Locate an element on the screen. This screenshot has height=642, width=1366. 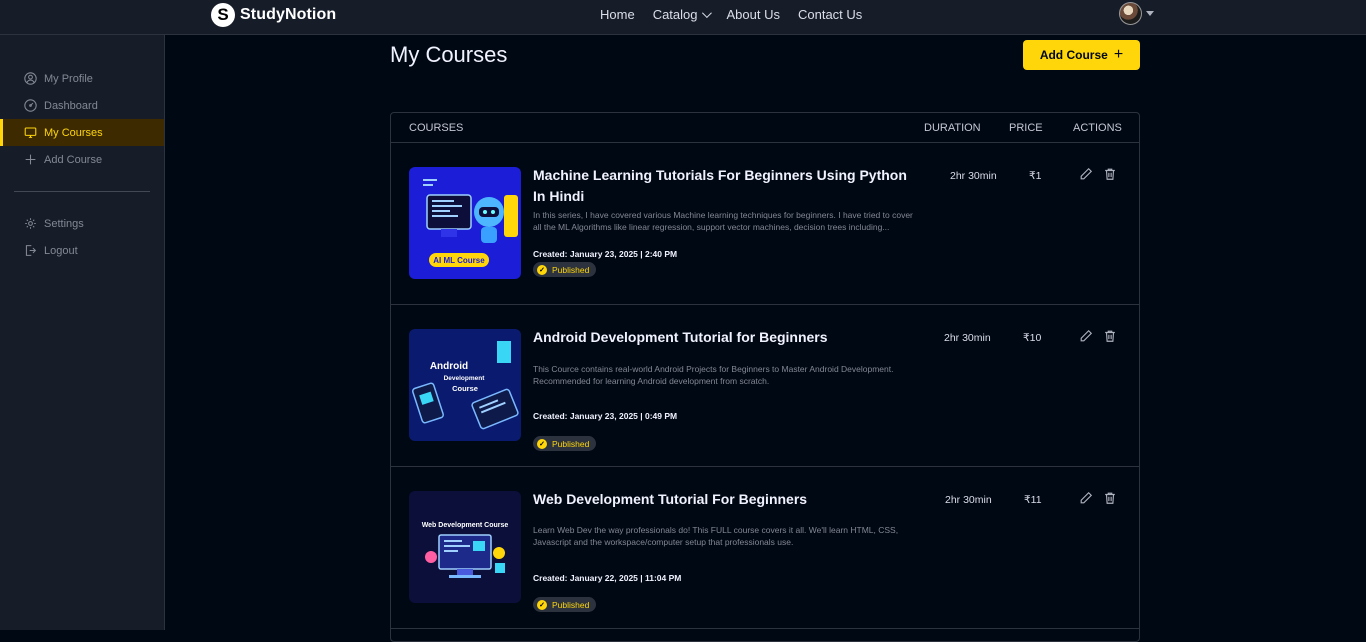
caret-down-icon is located at coordinates (1150, 13).